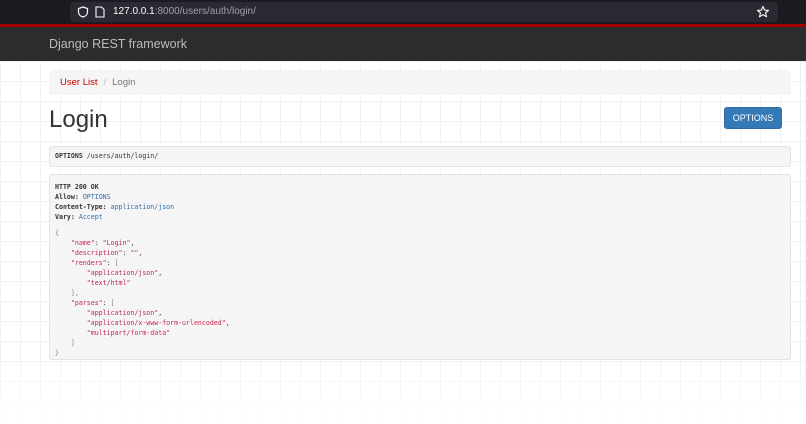 The width and height of the screenshot is (806, 424). I want to click on browser-toolbar: 127.0.0.1:8000/users/auth/login/, so click(403, 12).